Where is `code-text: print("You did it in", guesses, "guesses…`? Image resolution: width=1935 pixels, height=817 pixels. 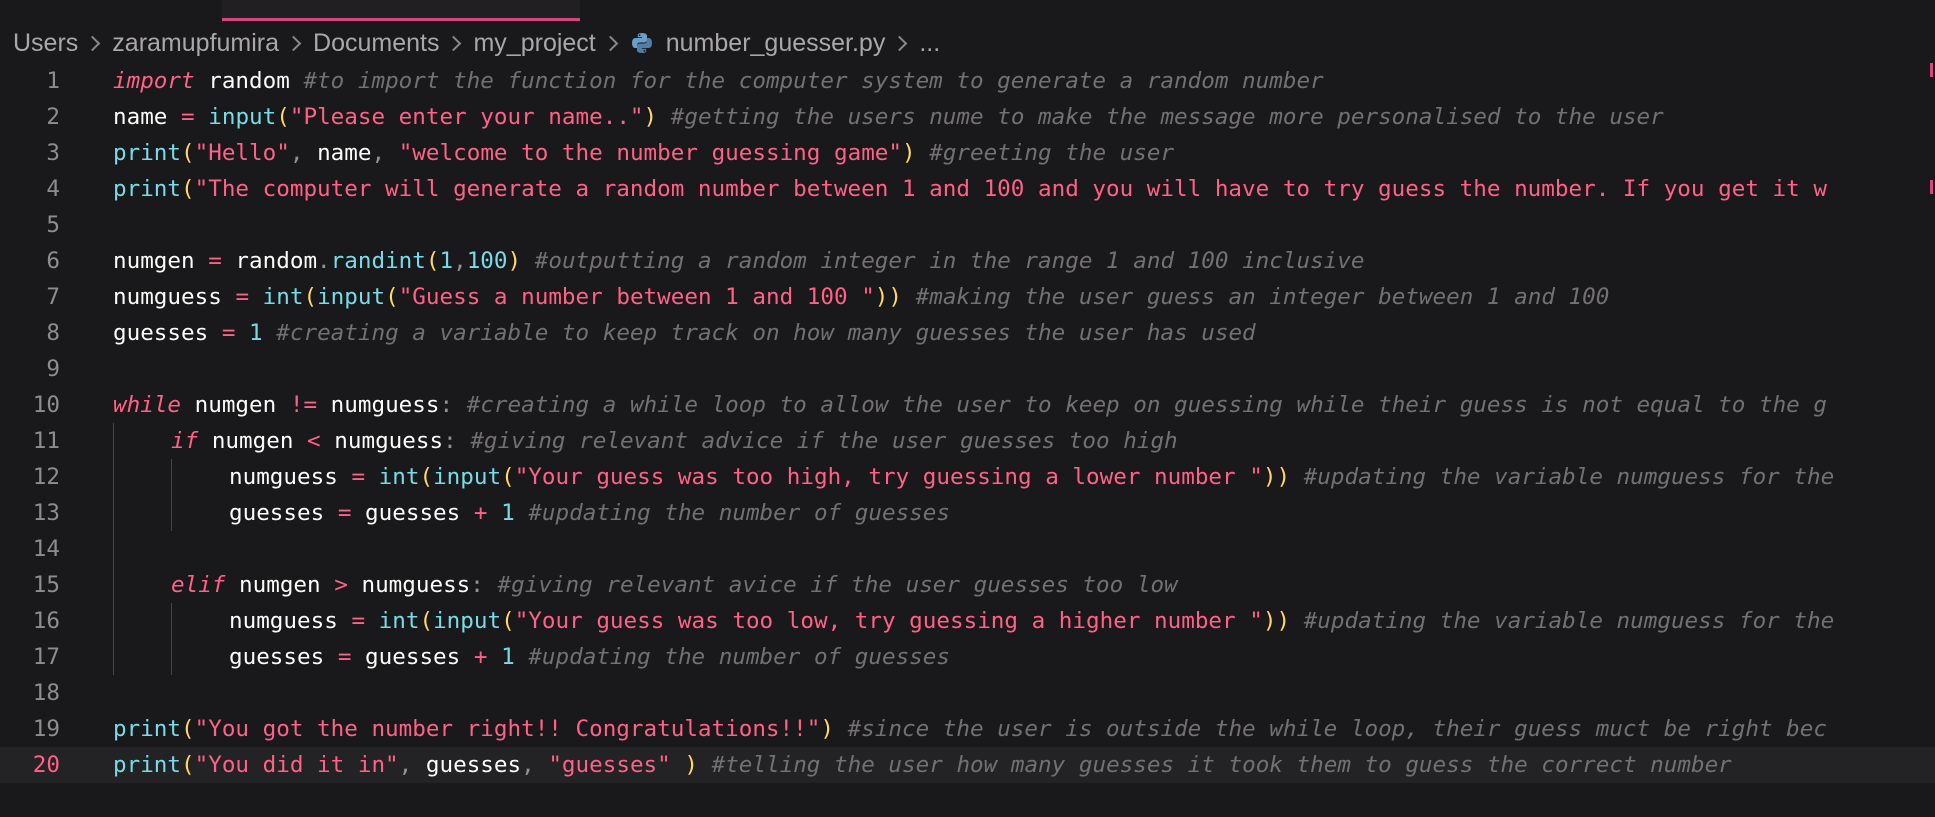
code-text: print("You did it in", guesses, "guesses… is located at coordinates (1024, 765).